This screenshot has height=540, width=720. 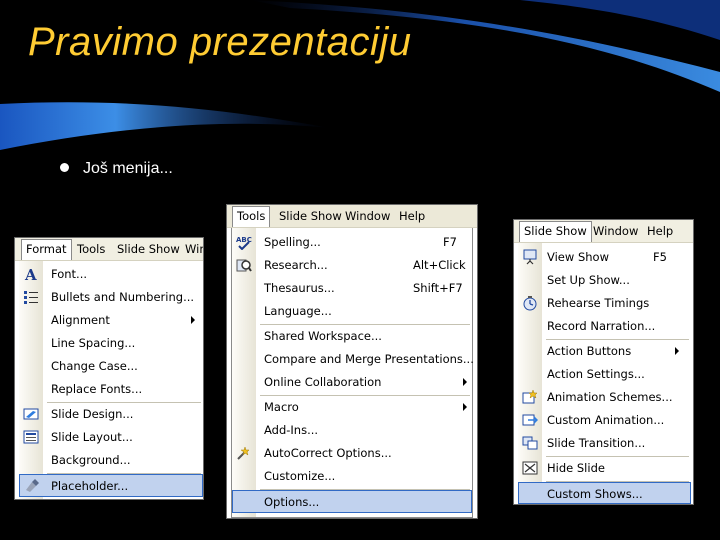 I want to click on research-icon, so click(x=244, y=265).